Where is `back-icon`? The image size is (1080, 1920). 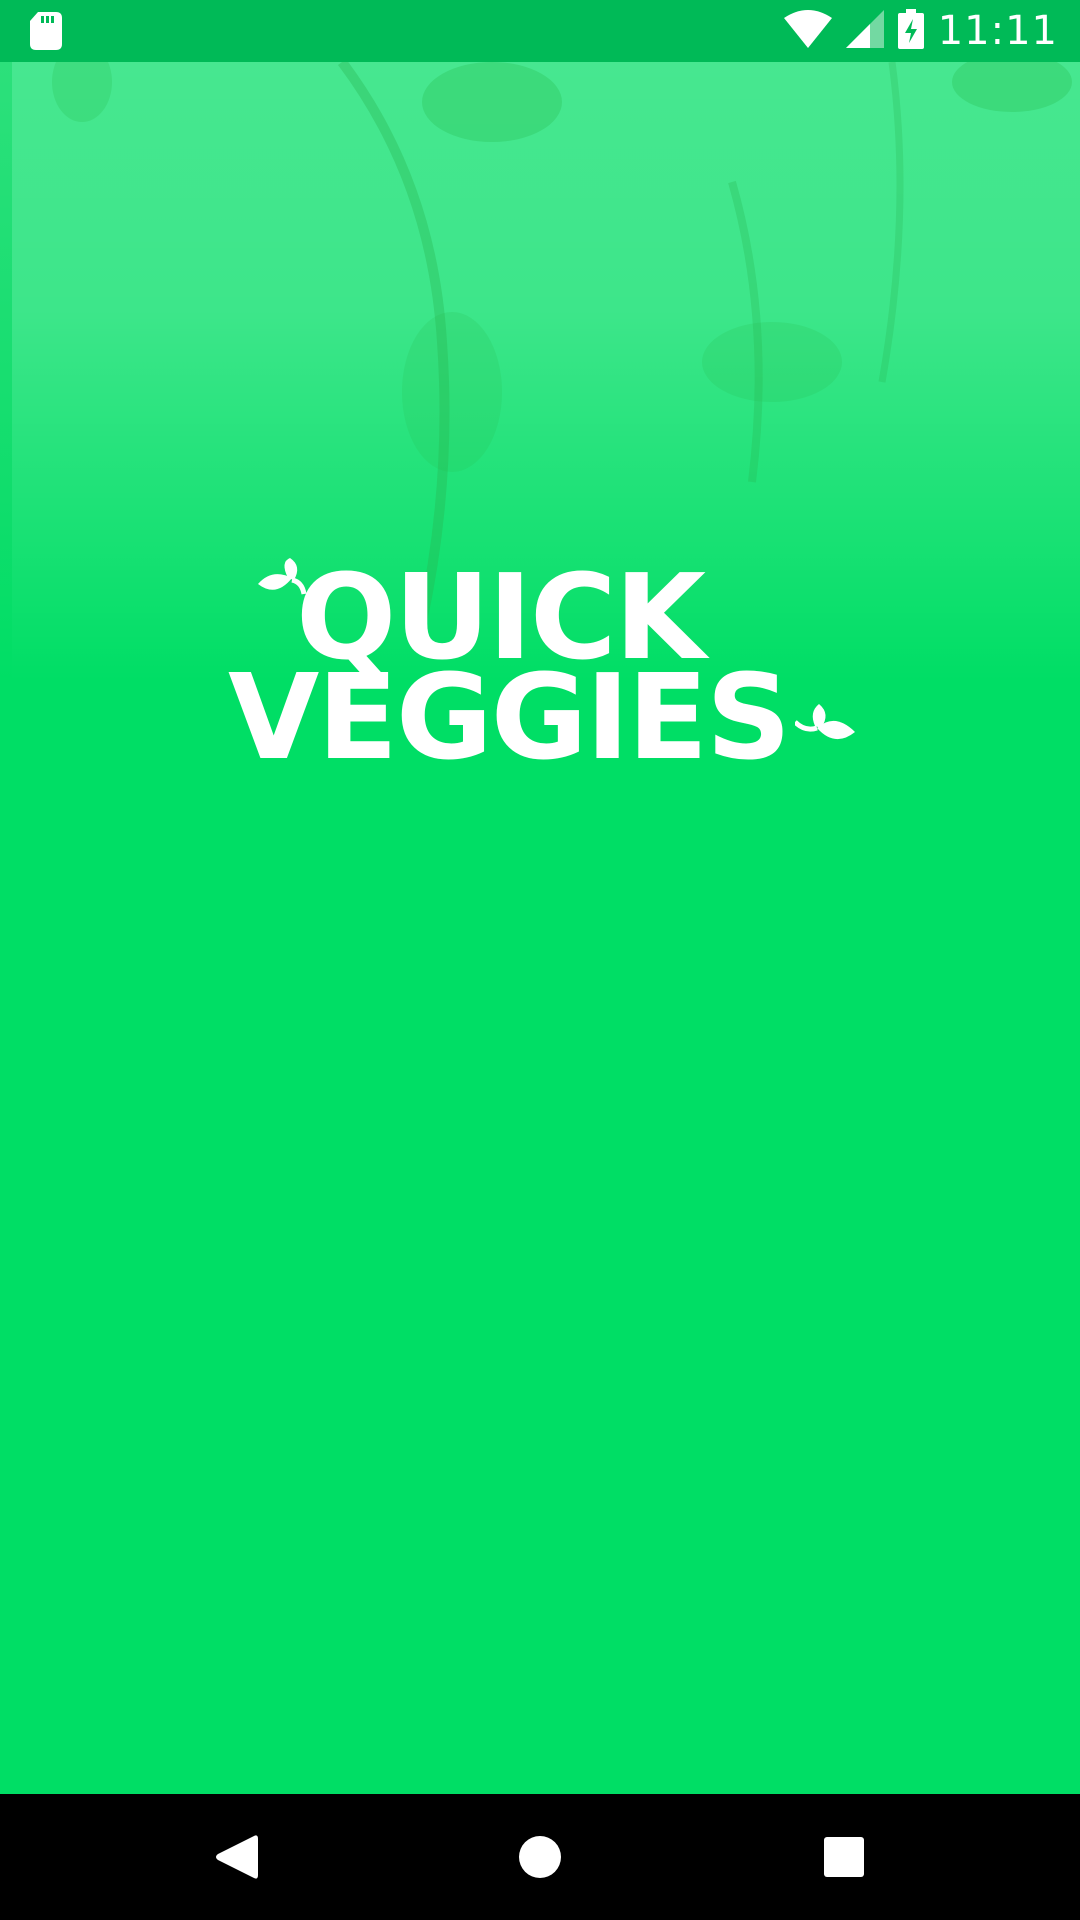
back-icon is located at coordinates (237, 1857).